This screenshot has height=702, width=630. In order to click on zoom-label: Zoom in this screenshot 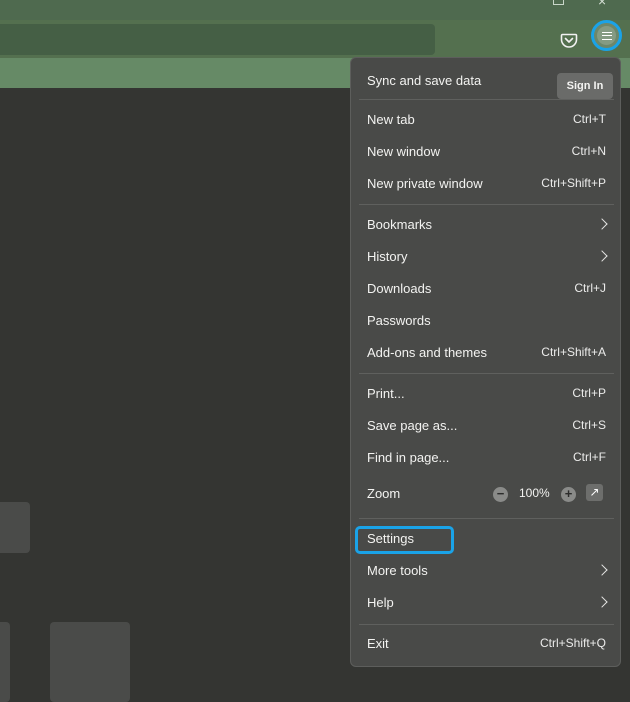, I will do `click(384, 493)`.